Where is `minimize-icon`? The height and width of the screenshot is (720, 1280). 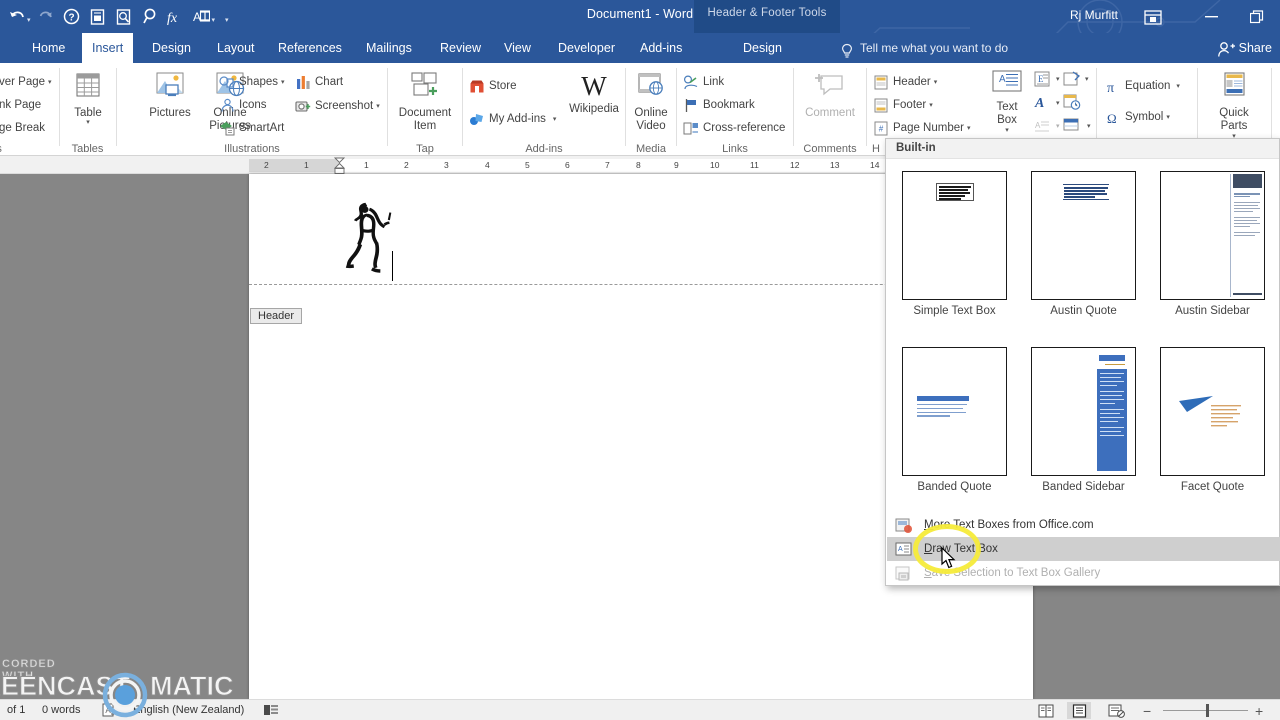 minimize-icon is located at coordinates (1211, 16).